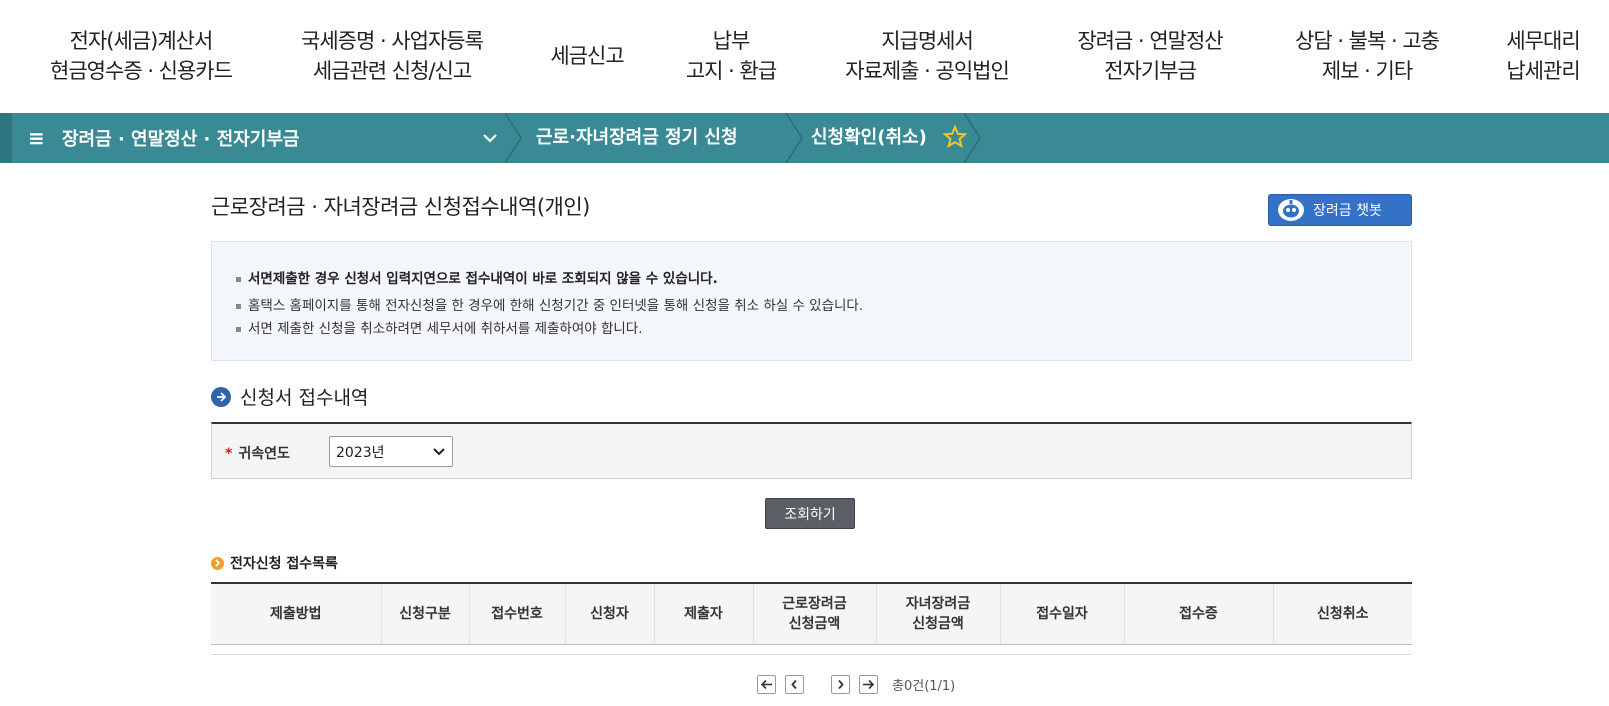 The width and height of the screenshot is (1609, 706). I want to click on nav-e-invoice-line1: 전자(세금)계산서, so click(141, 41).